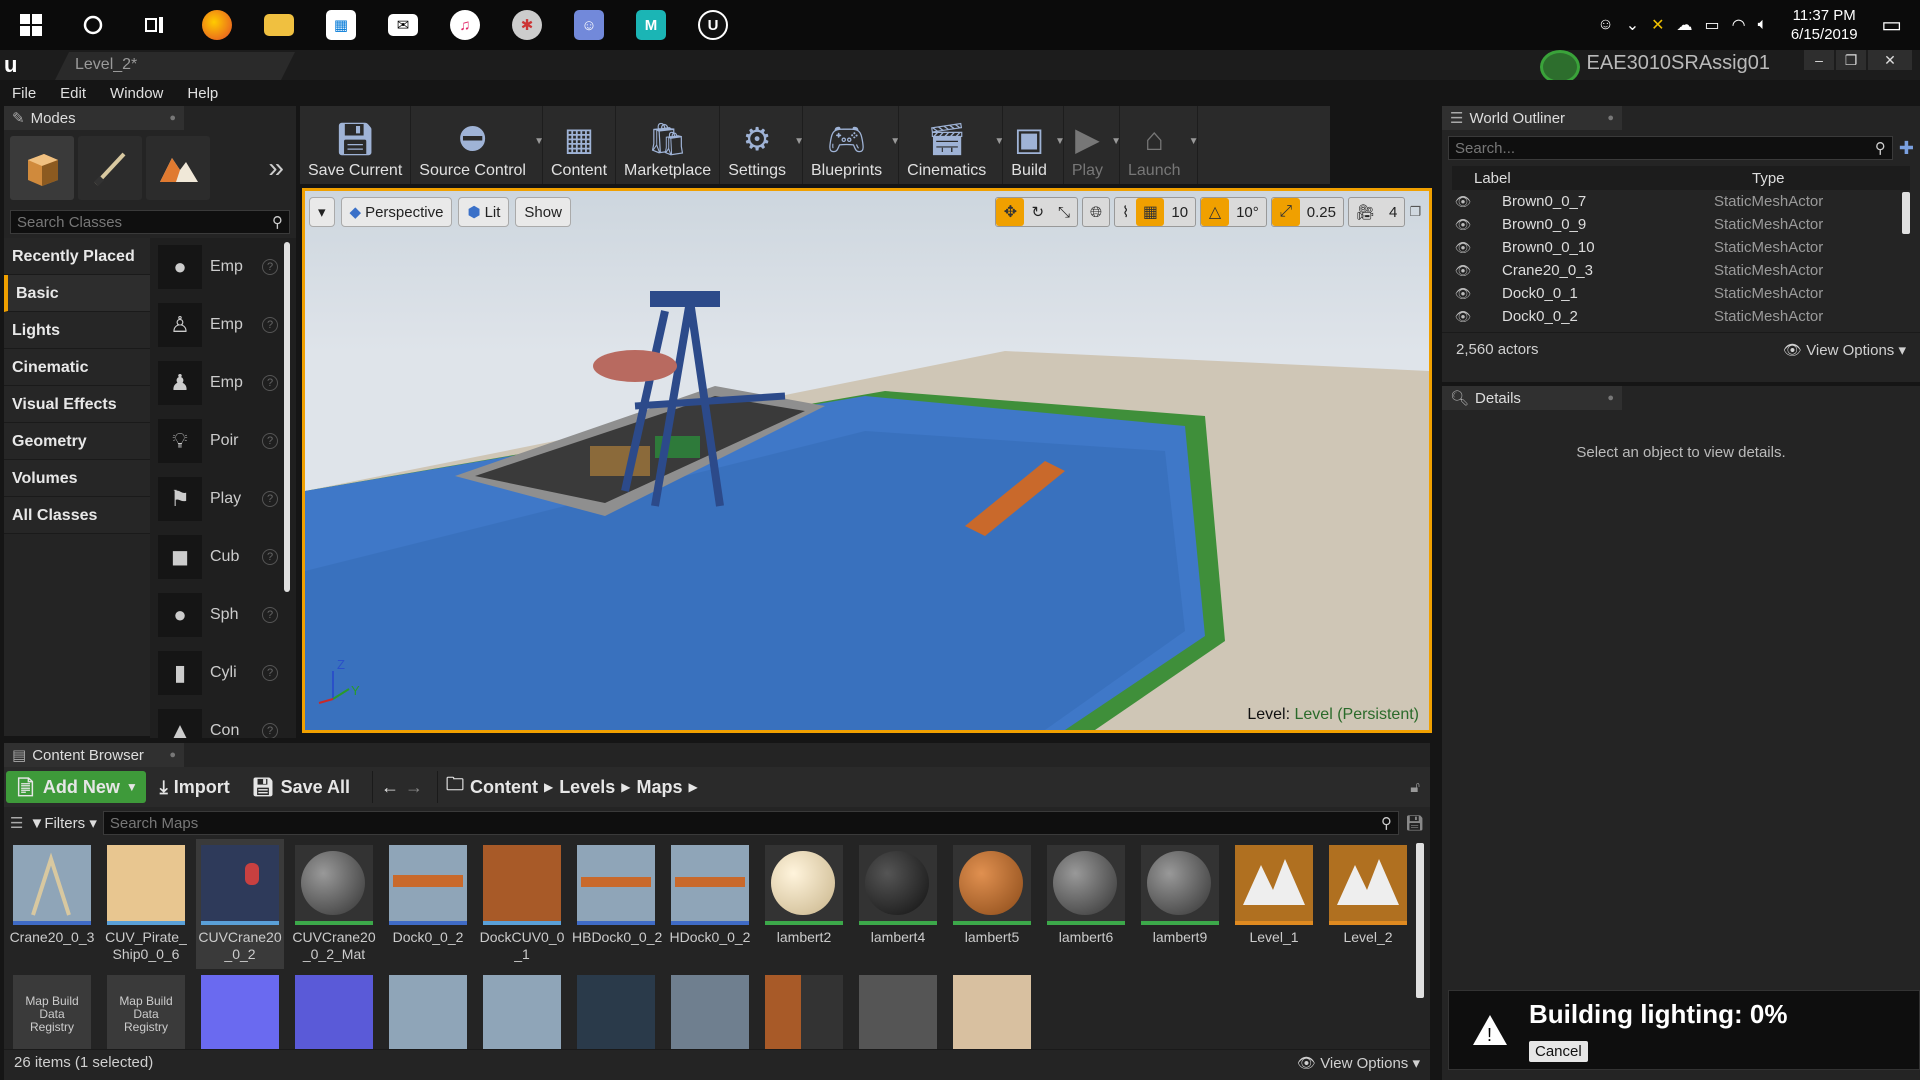 The height and width of the screenshot is (1080, 1920). I want to click on save-current-button: 💾︎ Save Current, so click(356, 145).